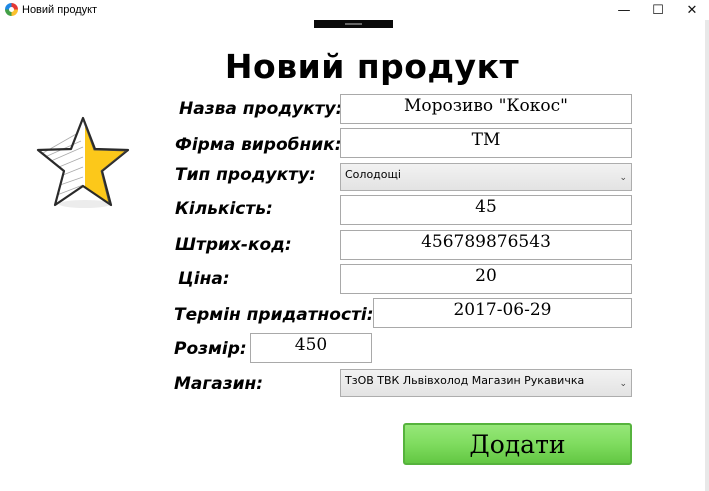 The image size is (709, 491). I want to click on size-input: 450, so click(311, 348).